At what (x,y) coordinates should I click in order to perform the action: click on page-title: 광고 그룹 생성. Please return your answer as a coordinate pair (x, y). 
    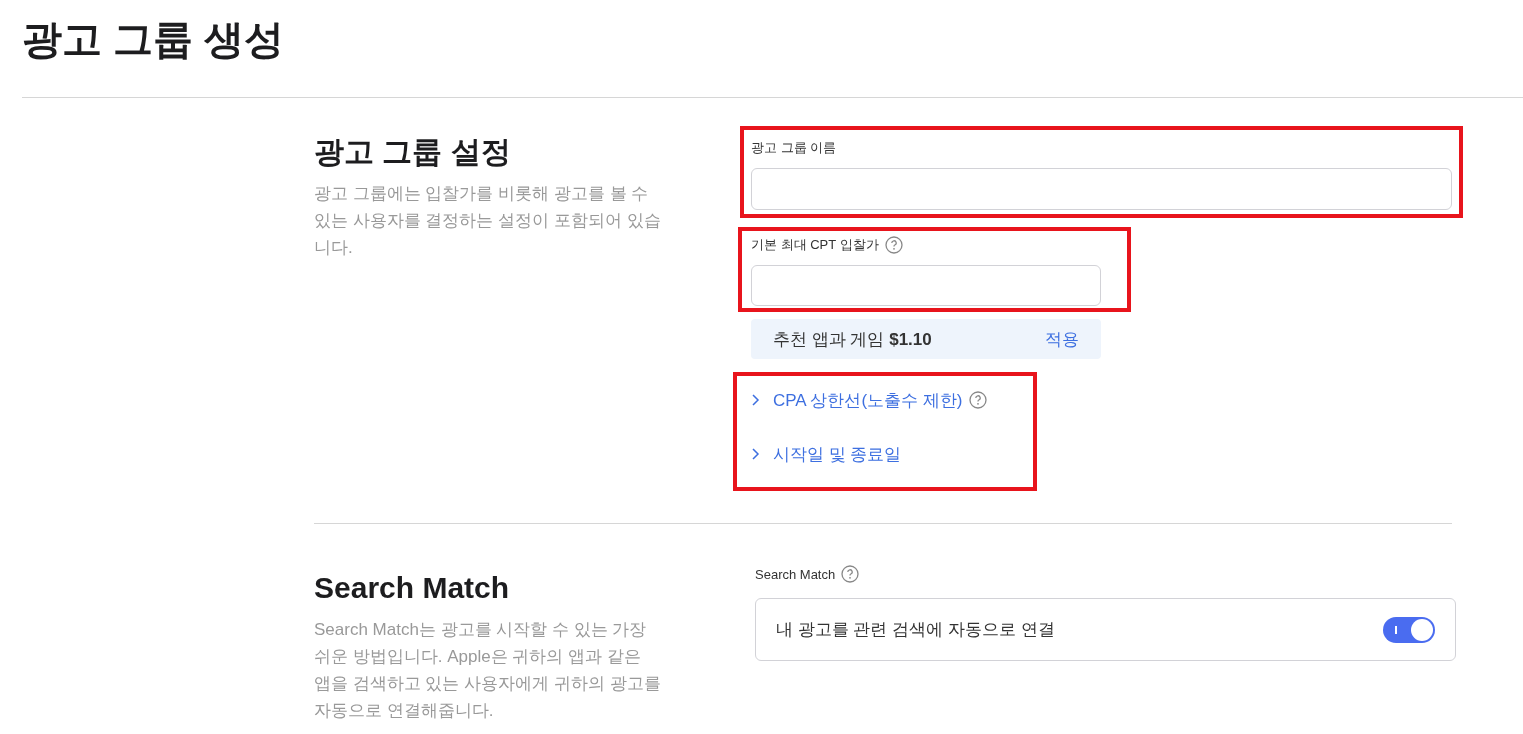
    Looking at the image, I should click on (772, 49).